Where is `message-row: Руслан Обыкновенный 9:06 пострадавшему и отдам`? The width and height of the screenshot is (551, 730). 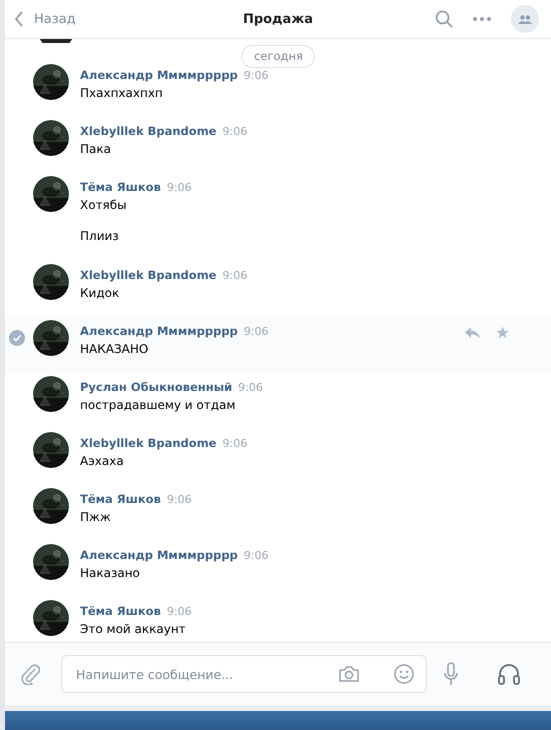 message-row: Руслан Обыкновенный 9:06 пострадавшему и отдам is located at coordinates (278, 402).